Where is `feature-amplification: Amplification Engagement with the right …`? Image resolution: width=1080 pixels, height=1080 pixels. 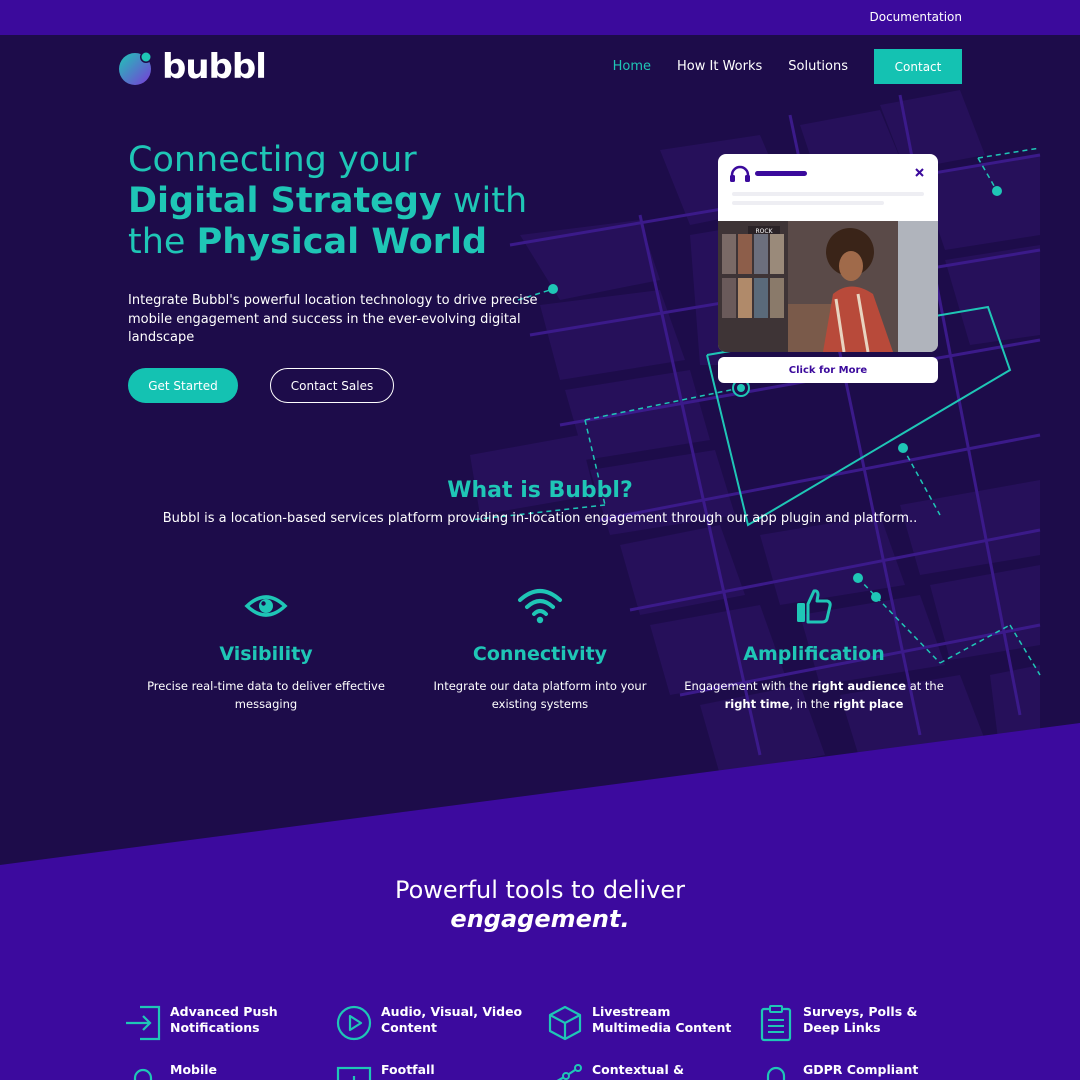
feature-amplification: Amplification Engagement with the right … is located at coordinates (814, 649).